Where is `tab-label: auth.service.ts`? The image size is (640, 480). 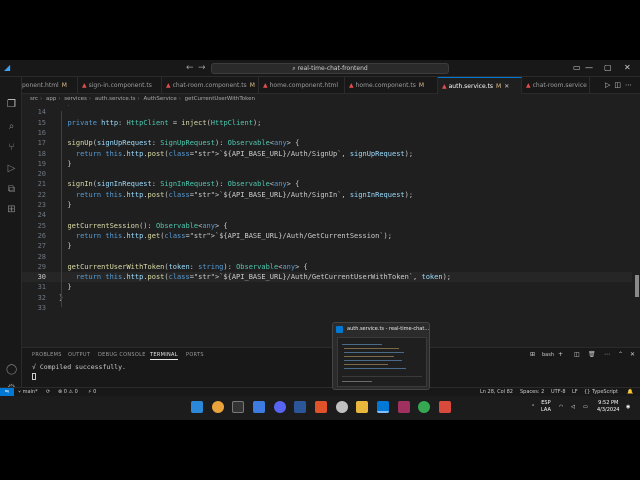 tab-label: auth.service.ts is located at coordinates (471, 86).